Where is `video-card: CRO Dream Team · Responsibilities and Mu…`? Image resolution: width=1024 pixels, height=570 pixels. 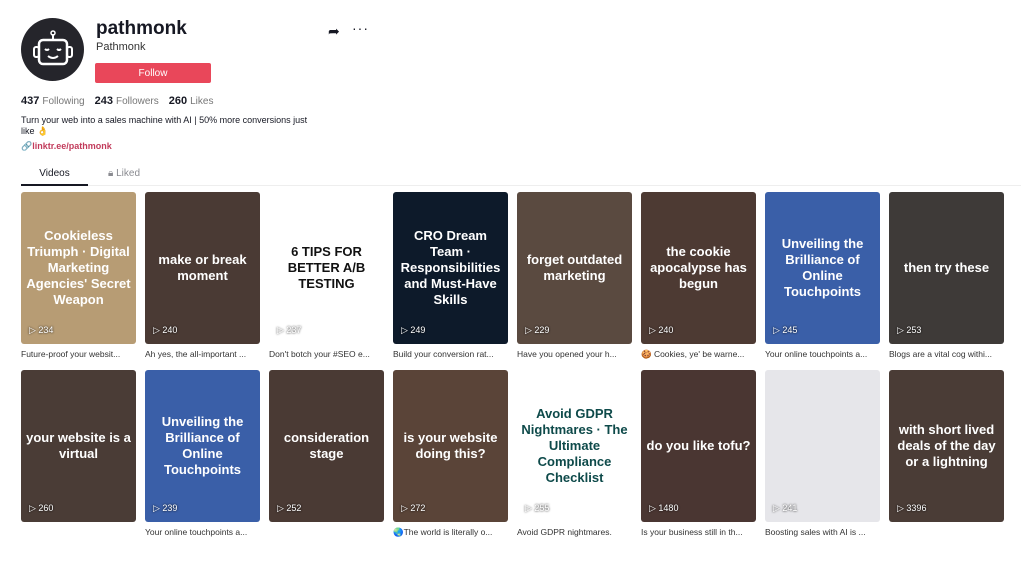
video-card: CRO Dream Team · Responsibilities and Mu… is located at coordinates (450, 276).